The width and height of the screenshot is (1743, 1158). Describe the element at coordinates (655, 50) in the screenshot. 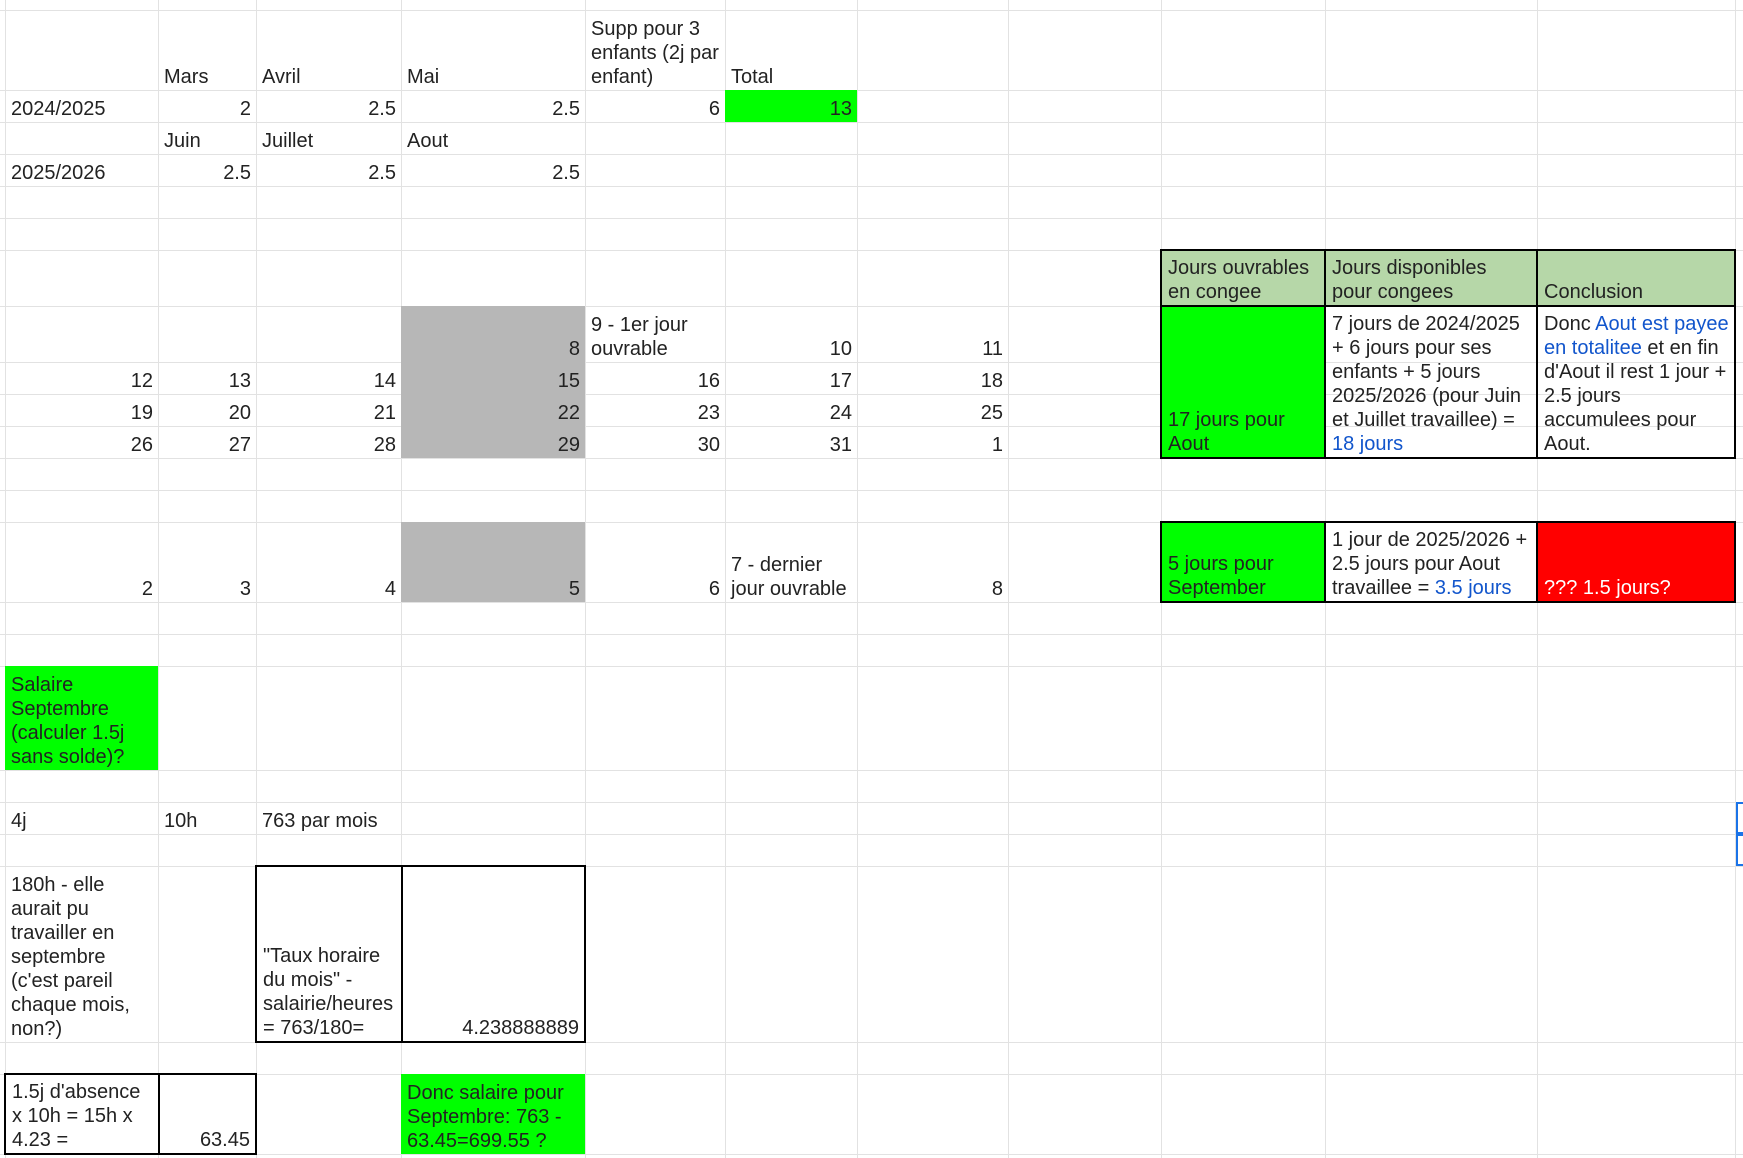

I see `cell-header-supp: Supp pour 3 enfants (2j par enfant)` at that location.